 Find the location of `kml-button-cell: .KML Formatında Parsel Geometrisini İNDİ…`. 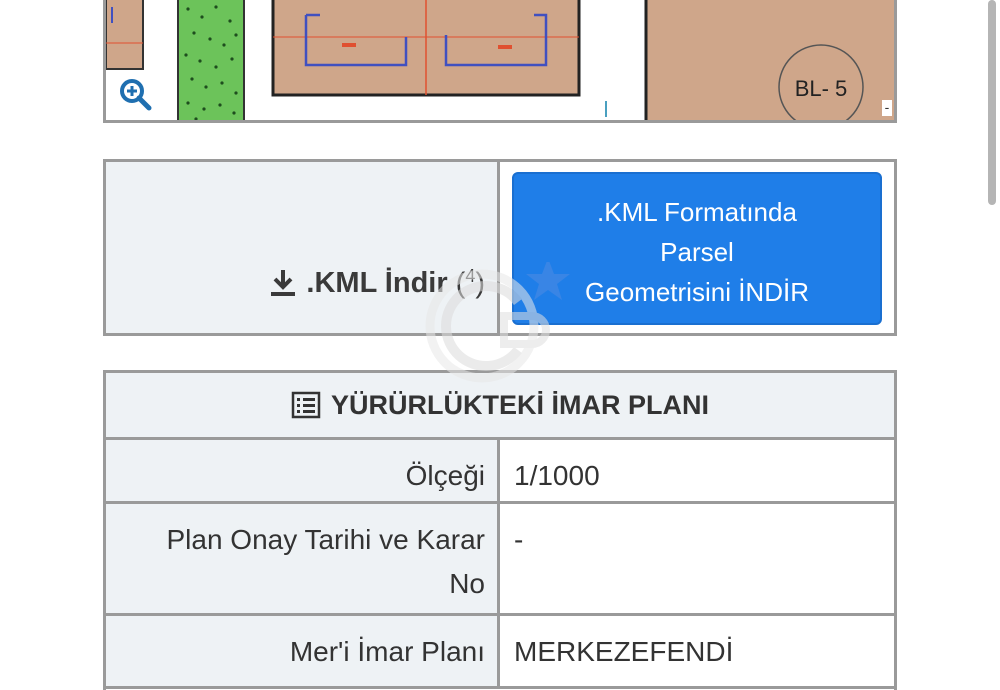

kml-button-cell: .KML Formatında Parsel Geometrisini İNDİ… is located at coordinates (697, 247).